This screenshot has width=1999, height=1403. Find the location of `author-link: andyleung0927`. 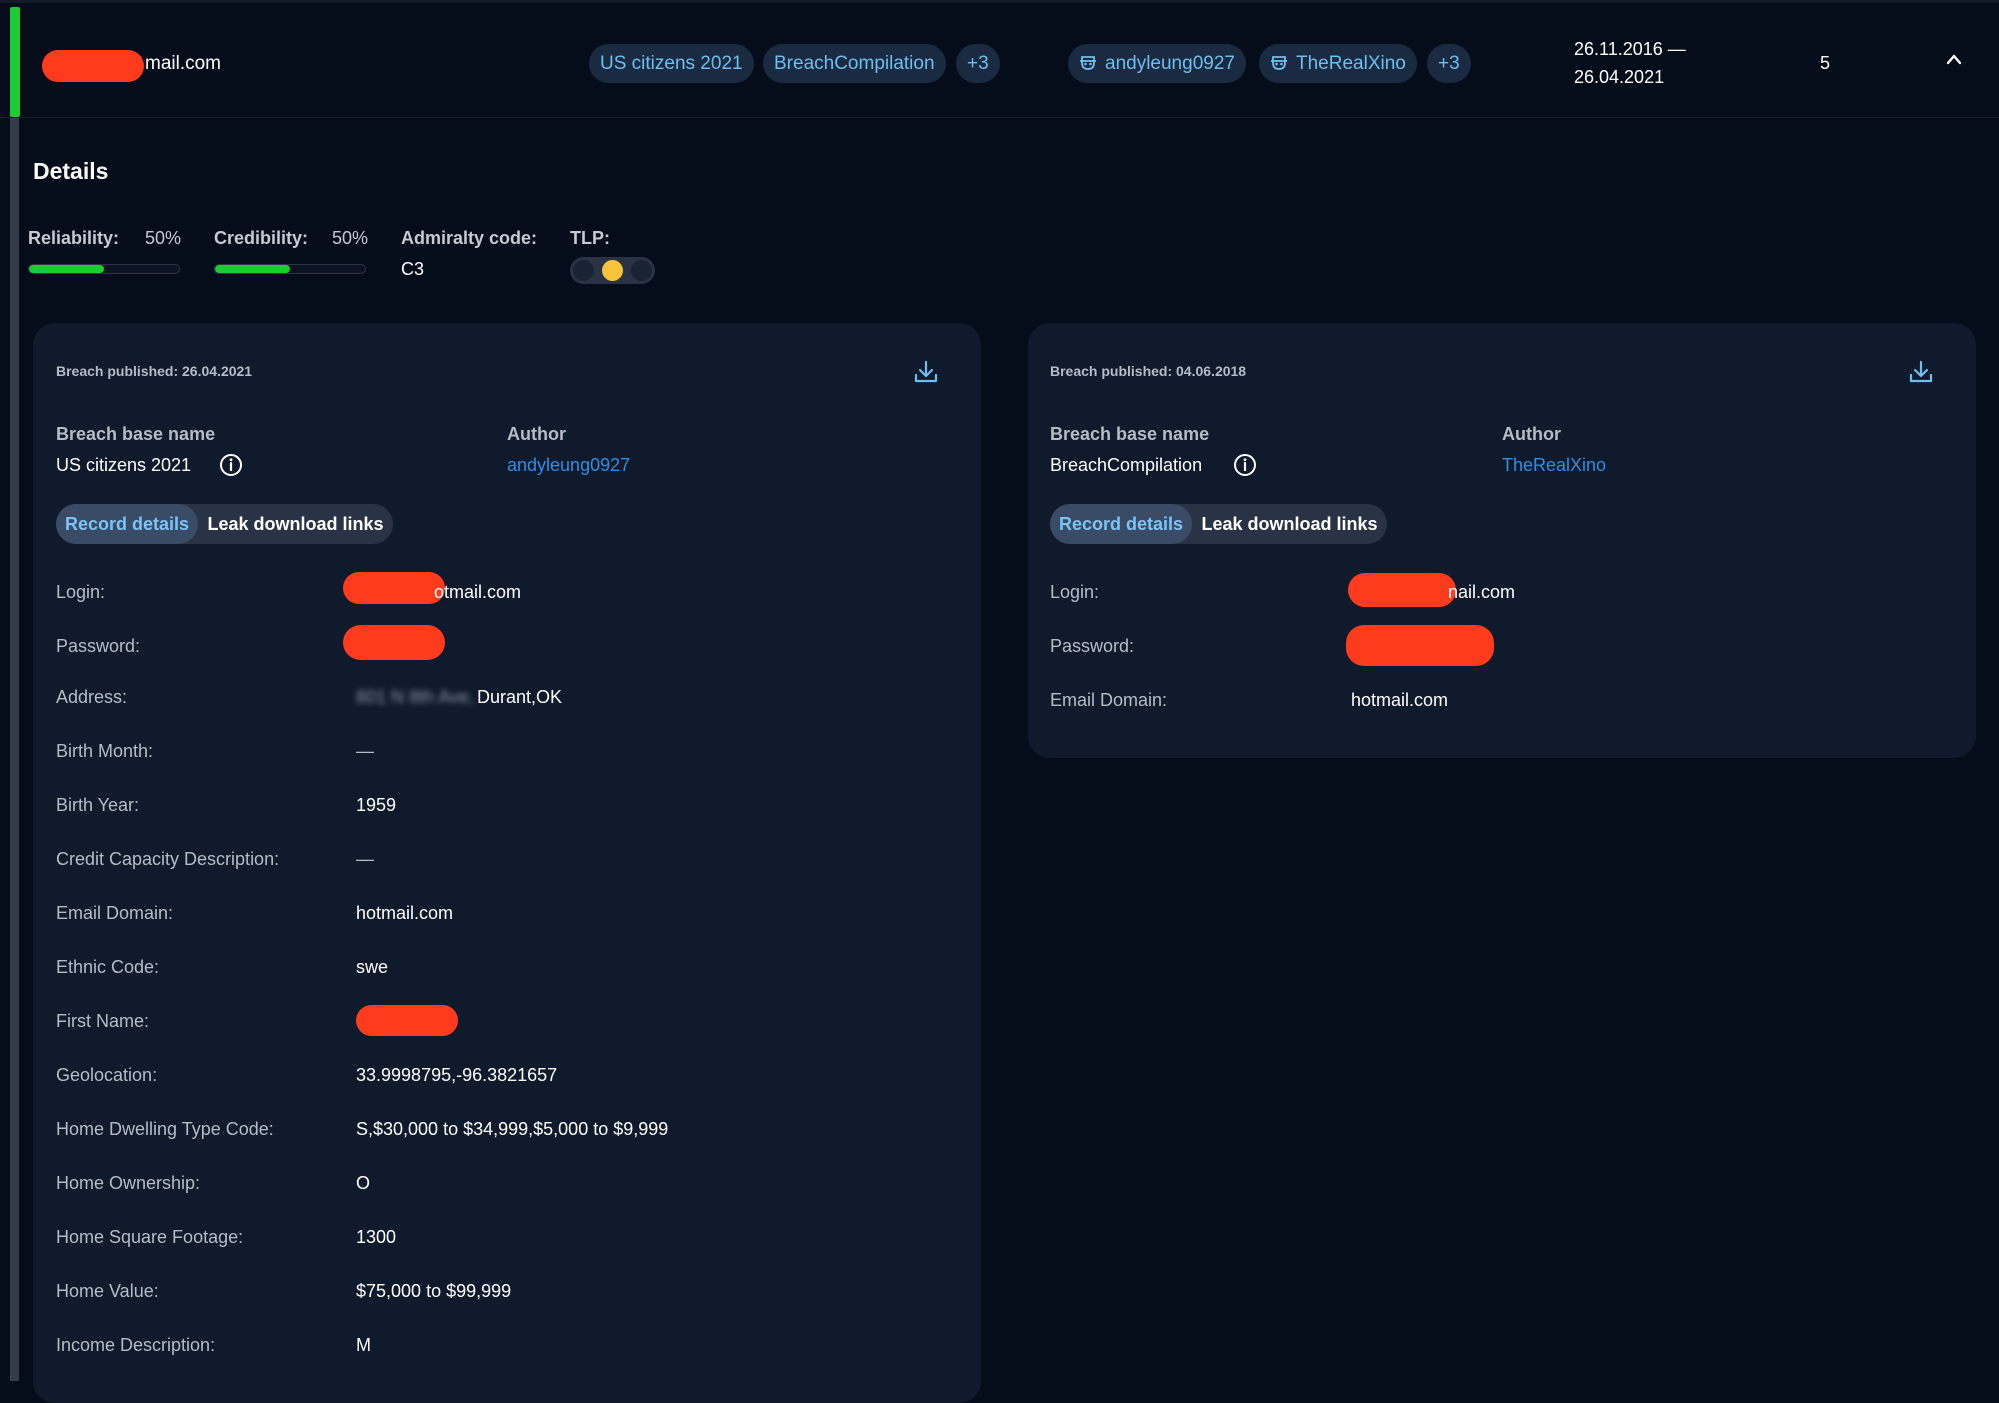

author-link: andyleung0927 is located at coordinates (568, 465).